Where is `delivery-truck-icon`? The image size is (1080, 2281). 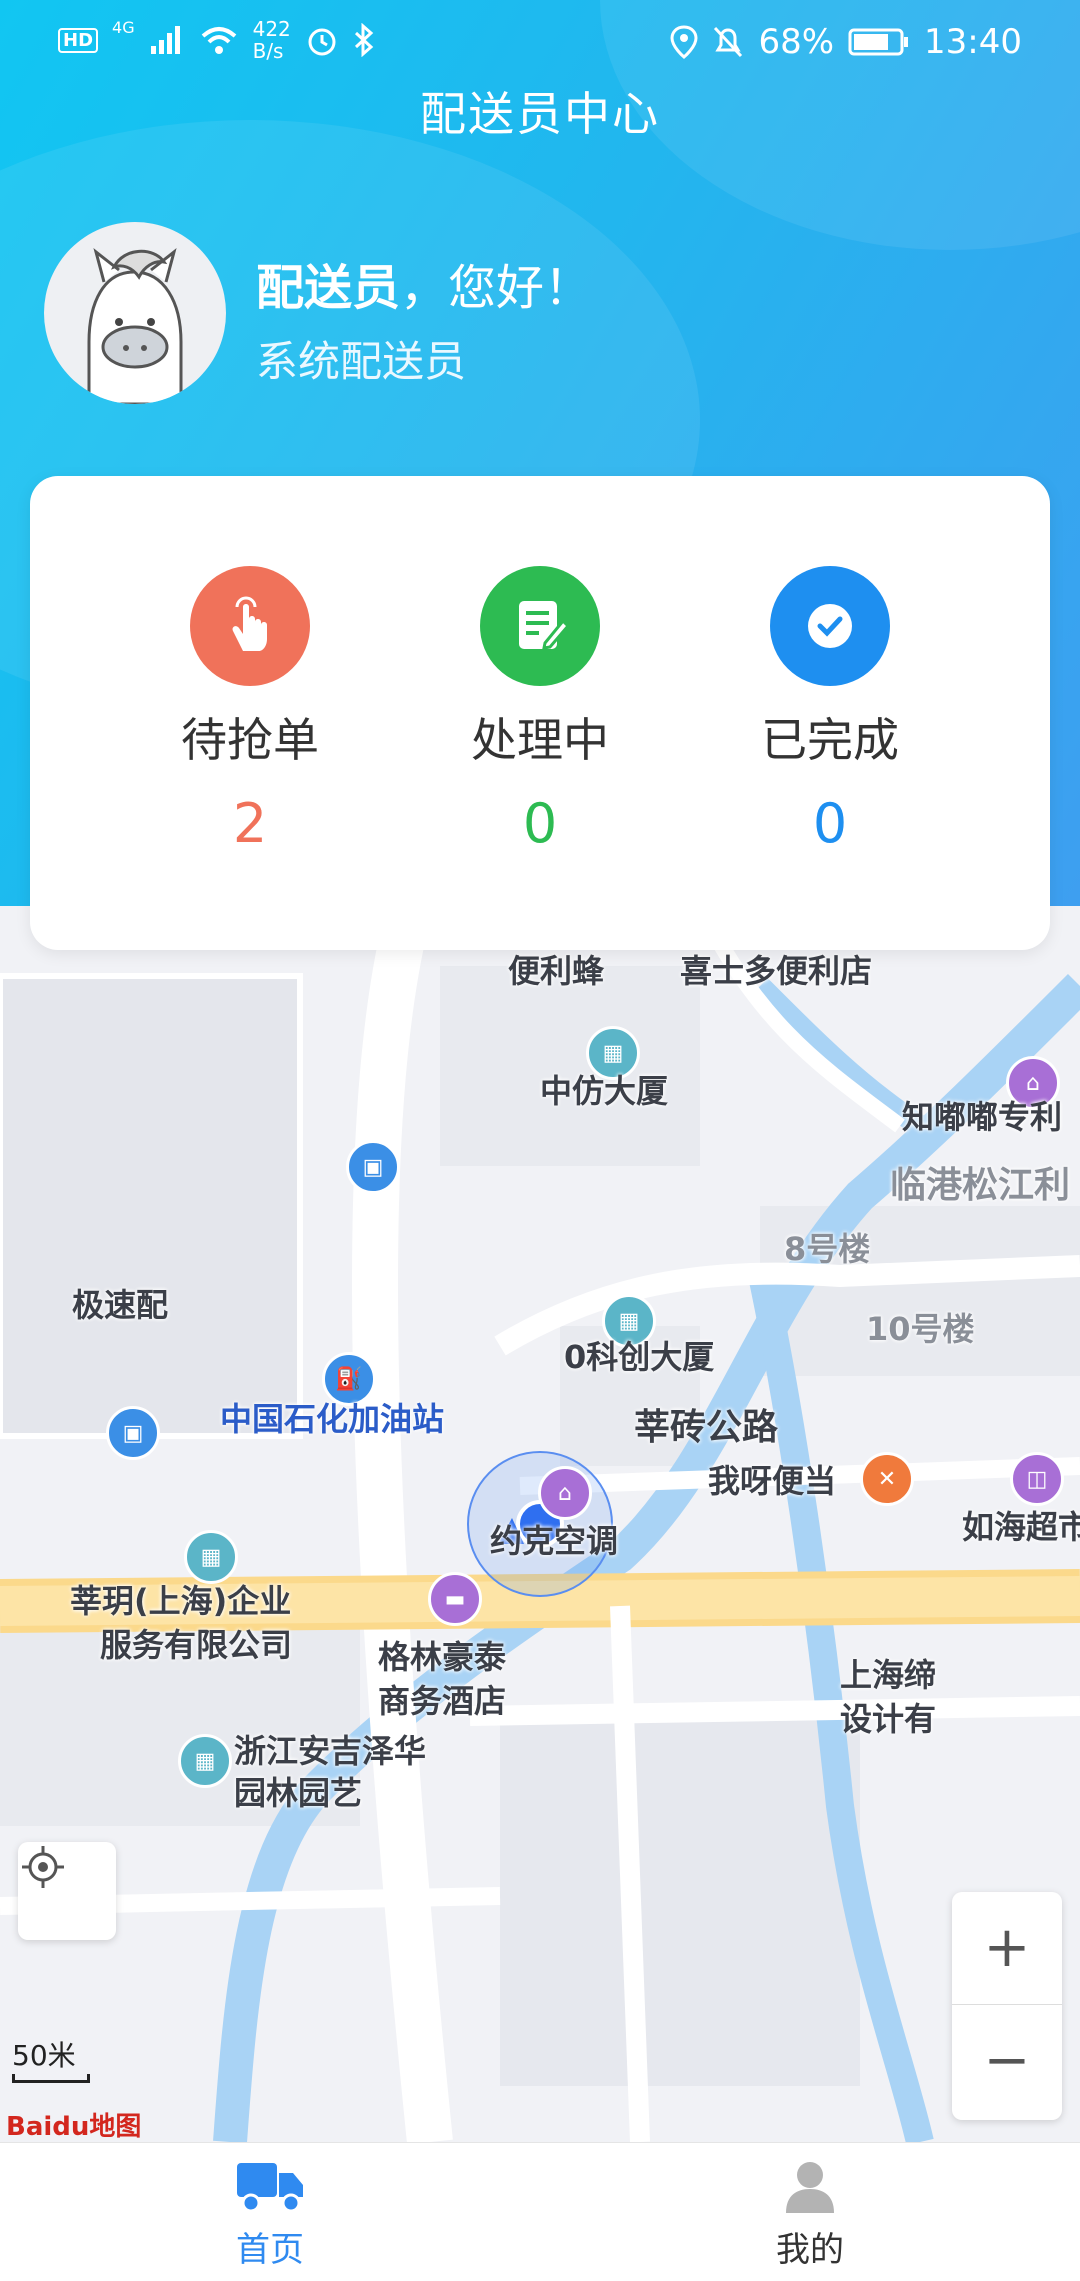
delivery-truck-icon is located at coordinates (270, 2188).